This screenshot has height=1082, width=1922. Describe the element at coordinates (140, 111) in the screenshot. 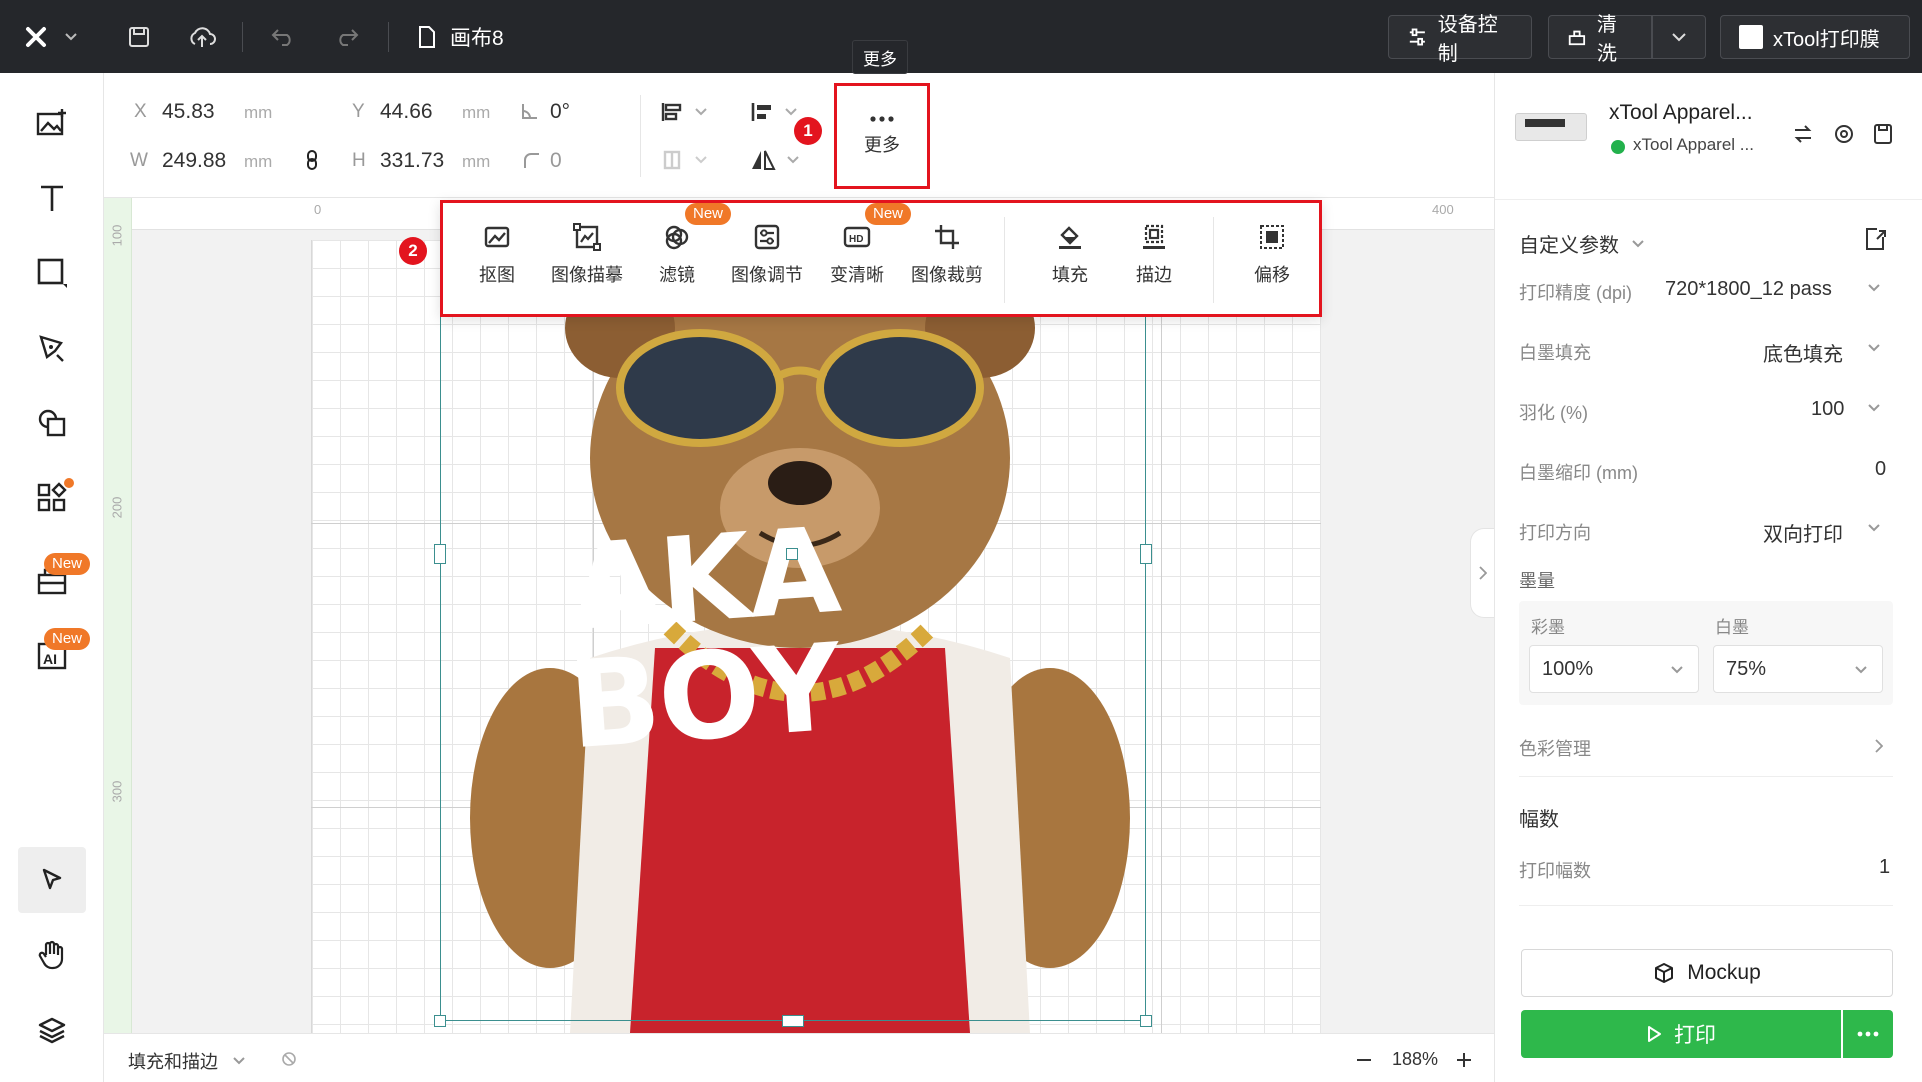

I see `x-label: X` at that location.